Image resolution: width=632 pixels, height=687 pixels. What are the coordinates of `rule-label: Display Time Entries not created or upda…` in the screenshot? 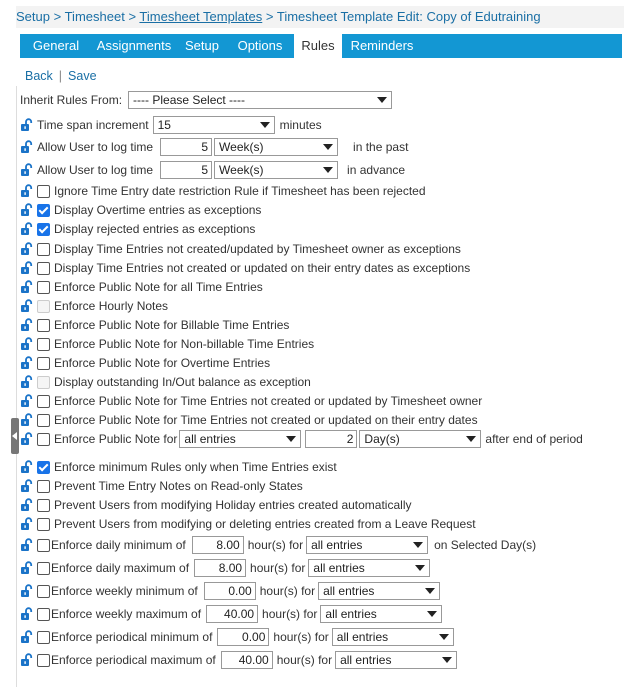 It's located at (262, 268).